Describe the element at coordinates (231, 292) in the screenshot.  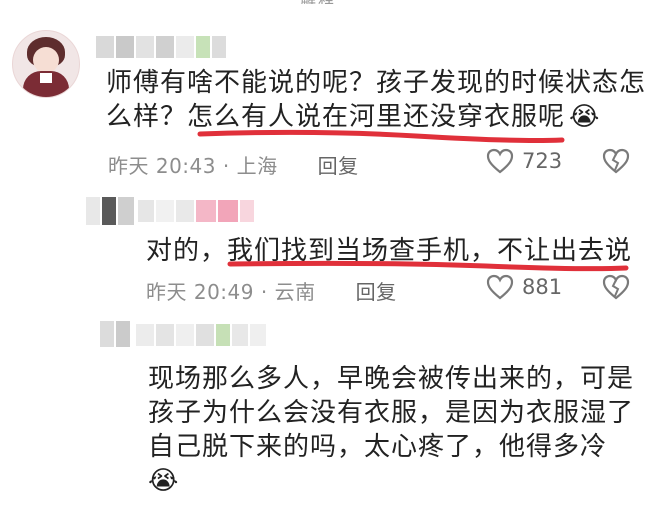
I see `comment-time: 昨天 20:49 · 云南` at that location.